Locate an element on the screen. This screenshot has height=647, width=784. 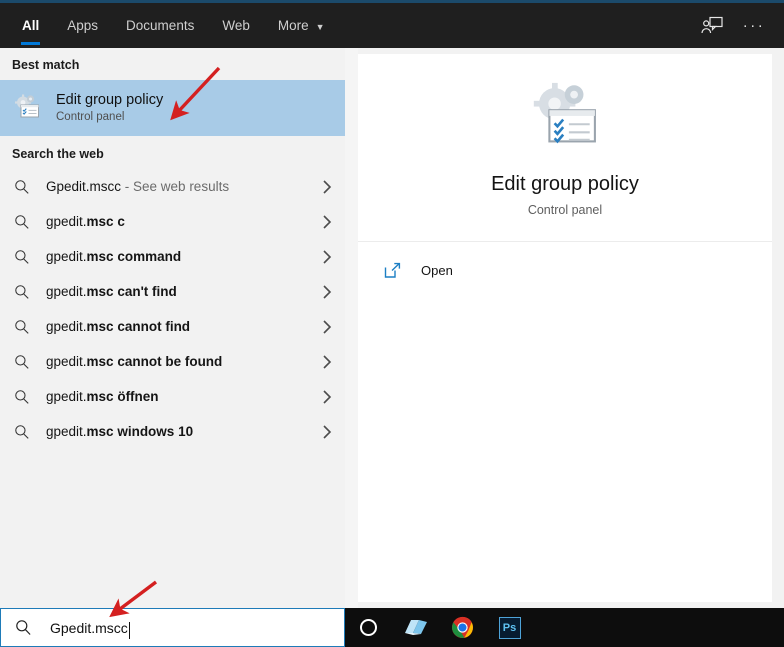
tab-documents-label: Documents is located at coordinates (160, 25).